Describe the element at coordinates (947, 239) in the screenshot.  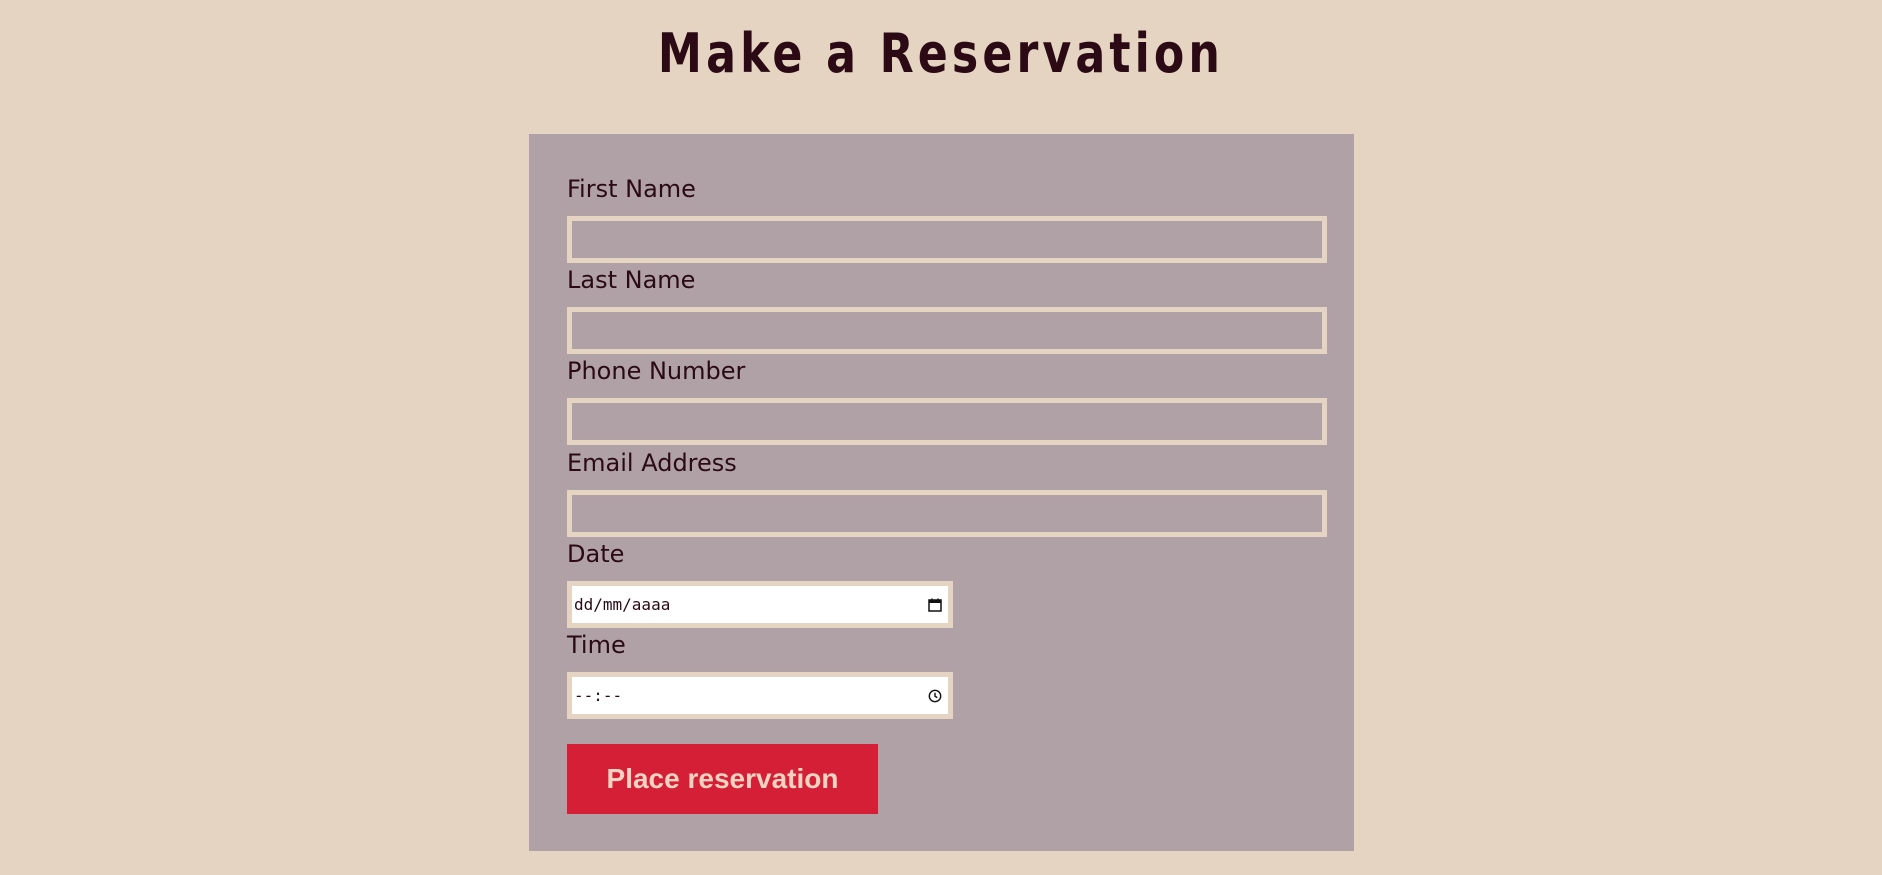
I see `first-name-field` at that location.